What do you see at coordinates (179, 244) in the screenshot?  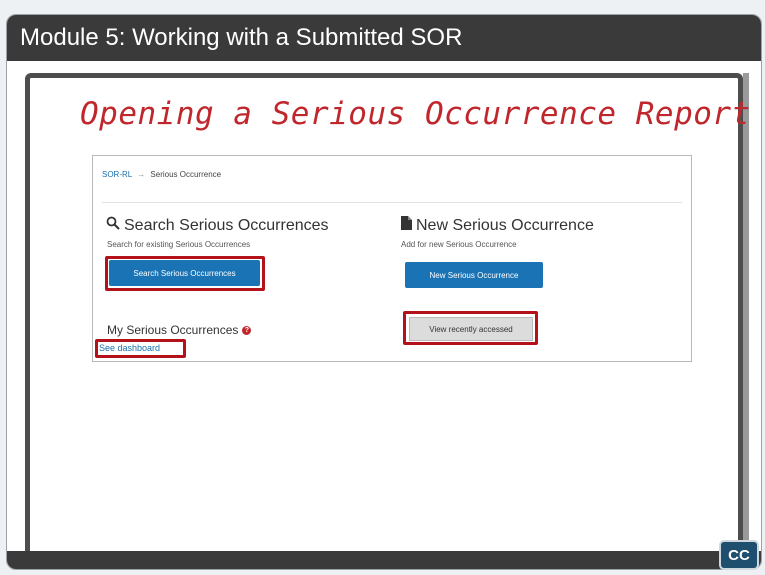 I see `search-section-subtitle: Search for existing Serious Occurrences` at bounding box center [179, 244].